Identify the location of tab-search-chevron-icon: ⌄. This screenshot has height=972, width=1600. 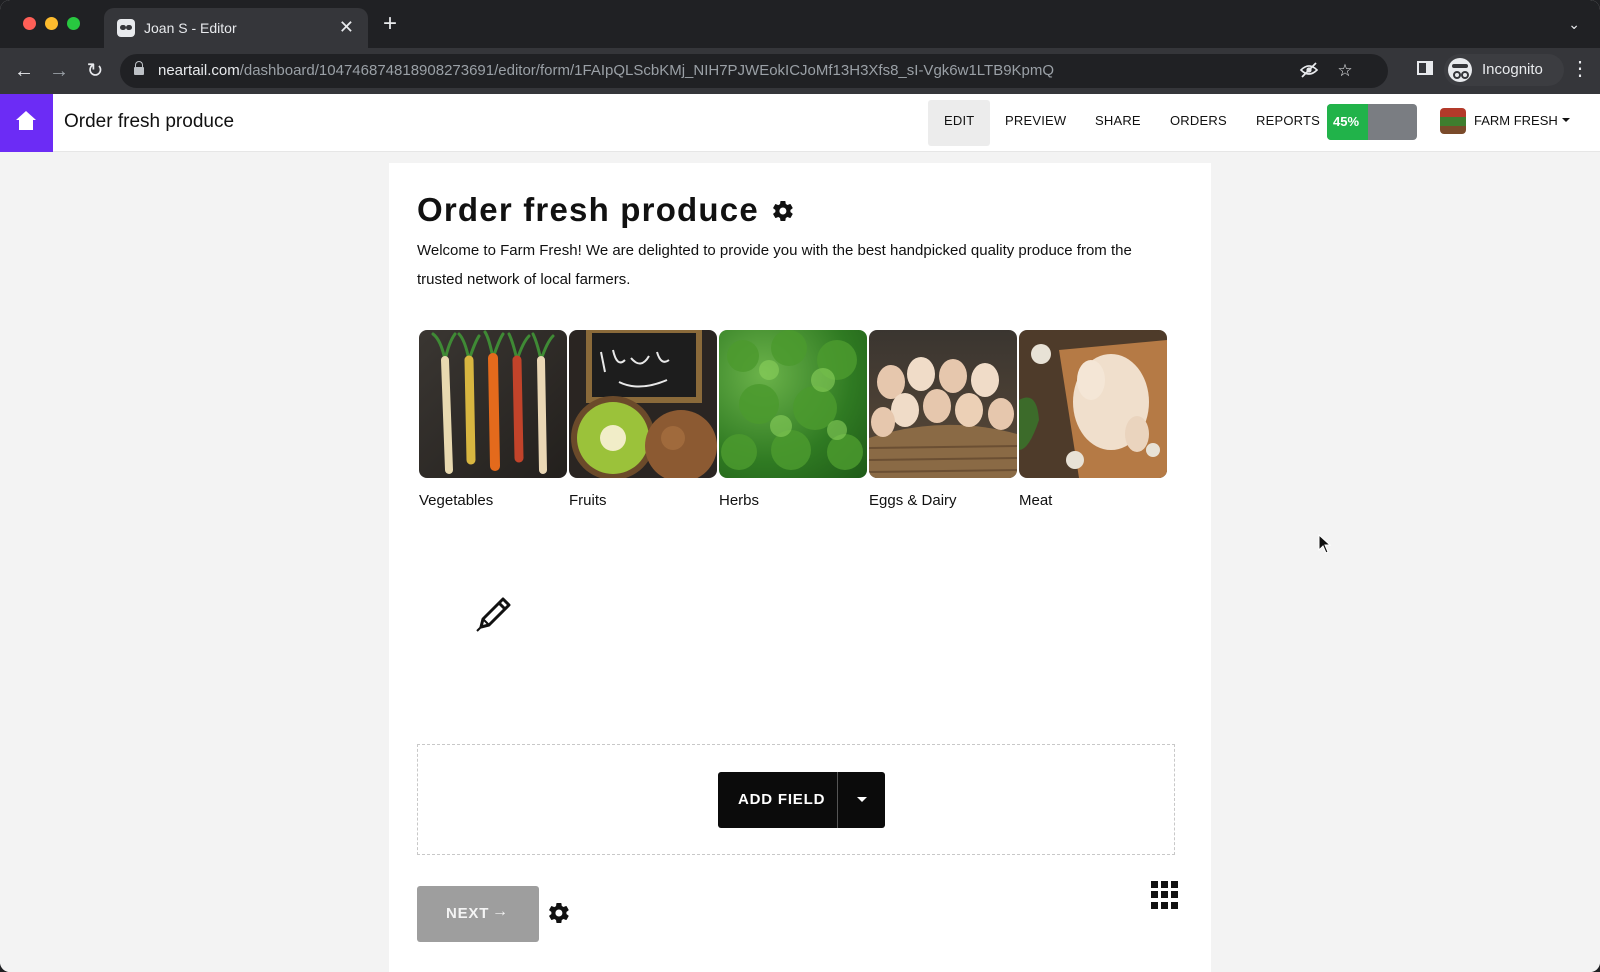
(1574, 24).